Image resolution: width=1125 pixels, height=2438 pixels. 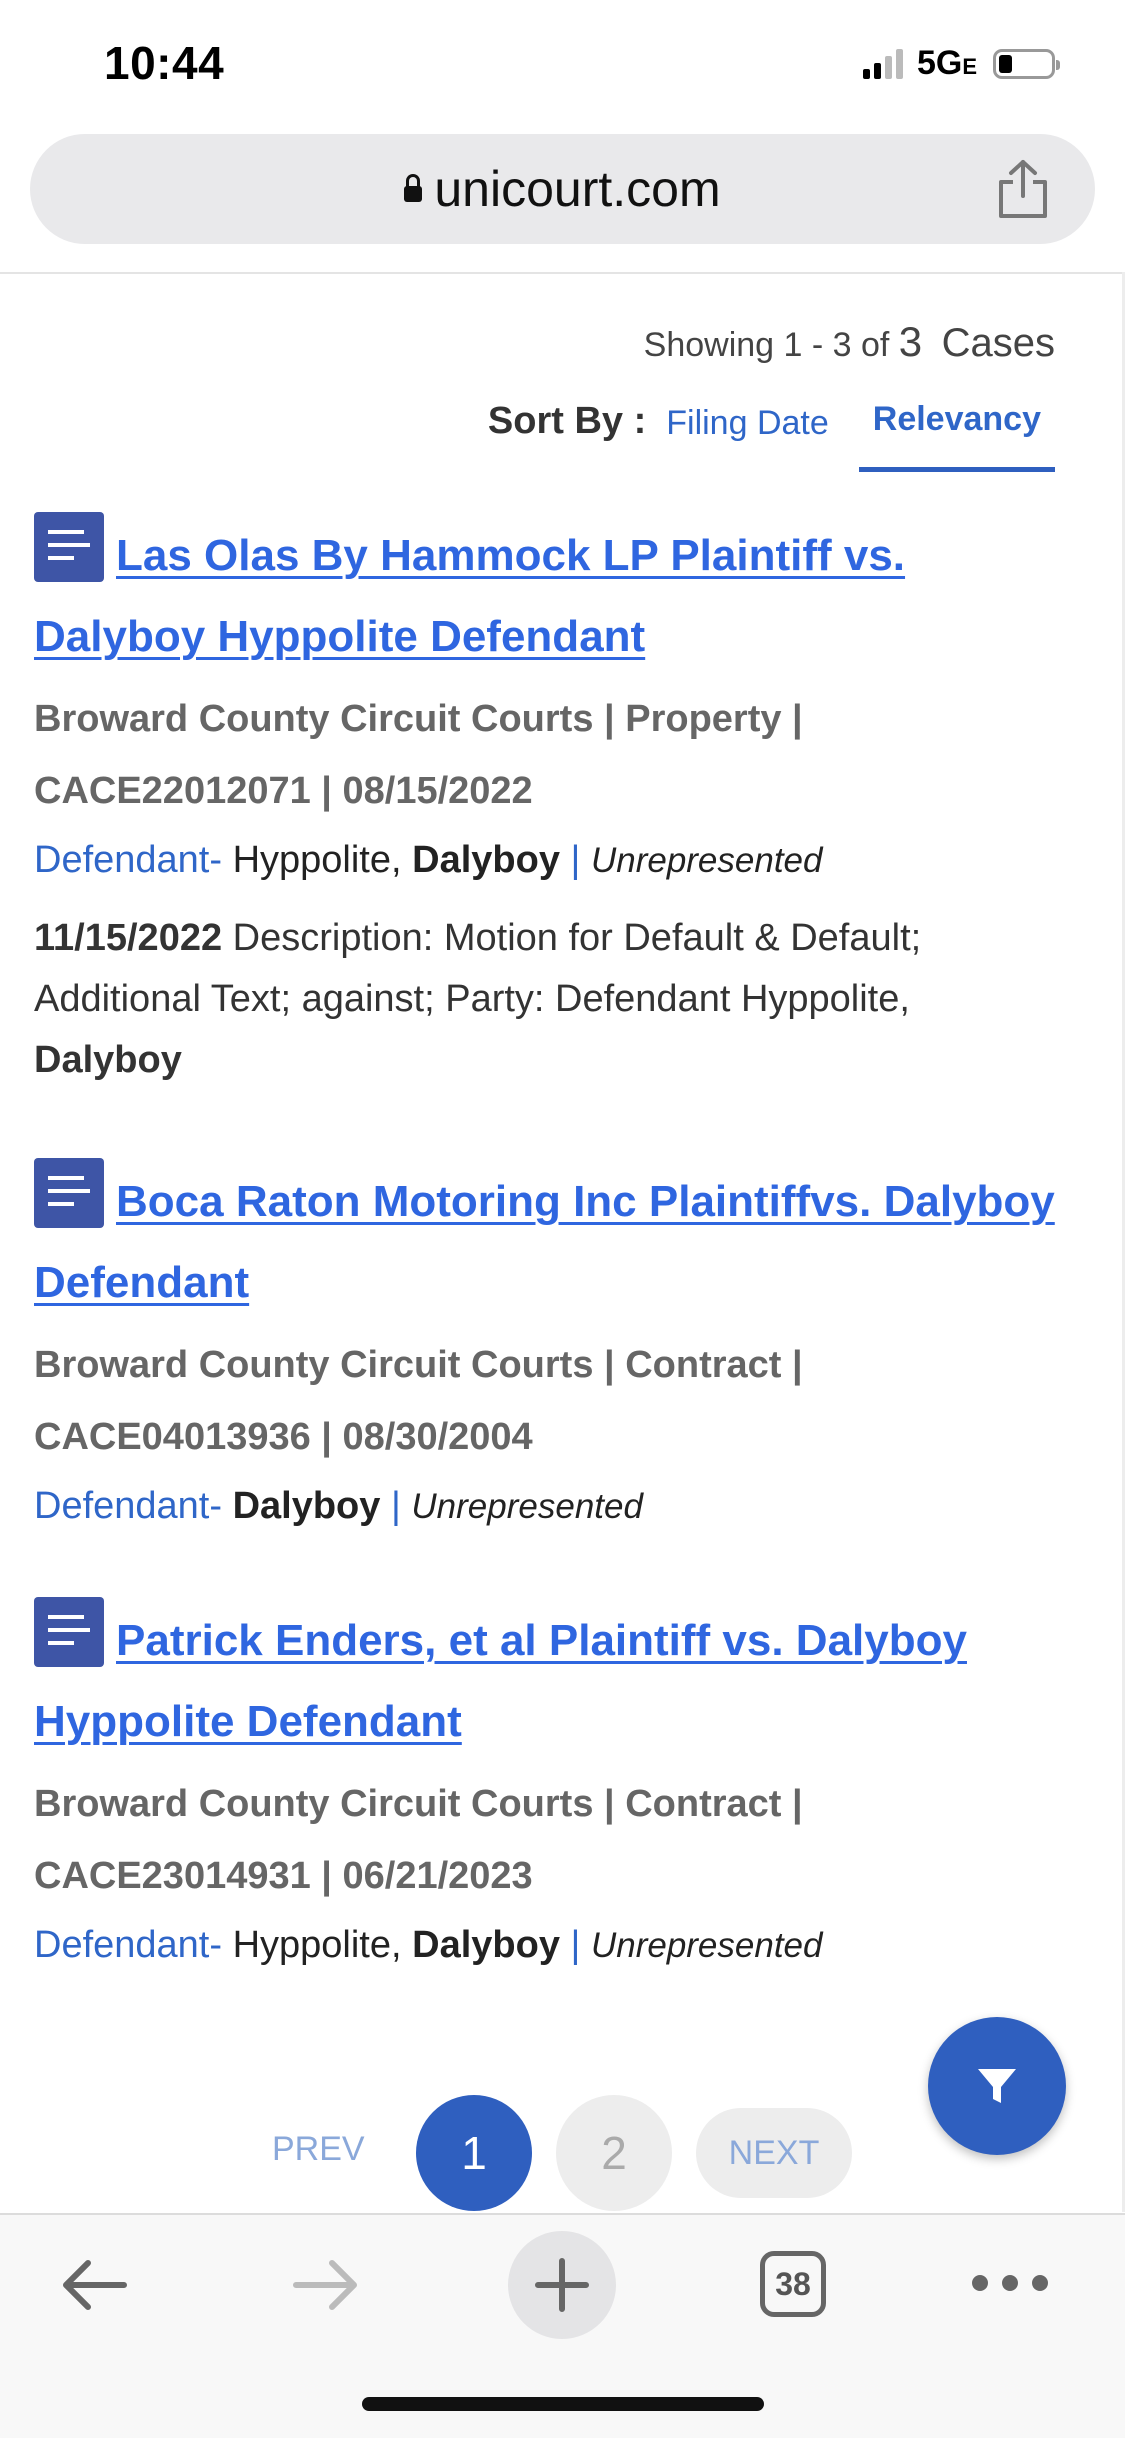 What do you see at coordinates (562, 65) in the screenshot?
I see `status-bar: 10:44 5GE` at bounding box center [562, 65].